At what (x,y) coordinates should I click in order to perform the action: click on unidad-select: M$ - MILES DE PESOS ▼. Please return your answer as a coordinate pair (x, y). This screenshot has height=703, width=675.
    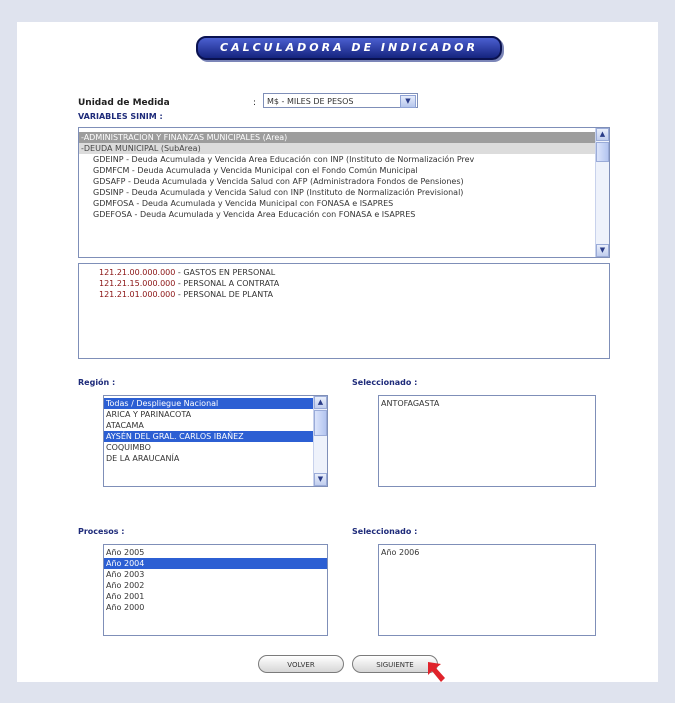
    Looking at the image, I should click on (340, 100).